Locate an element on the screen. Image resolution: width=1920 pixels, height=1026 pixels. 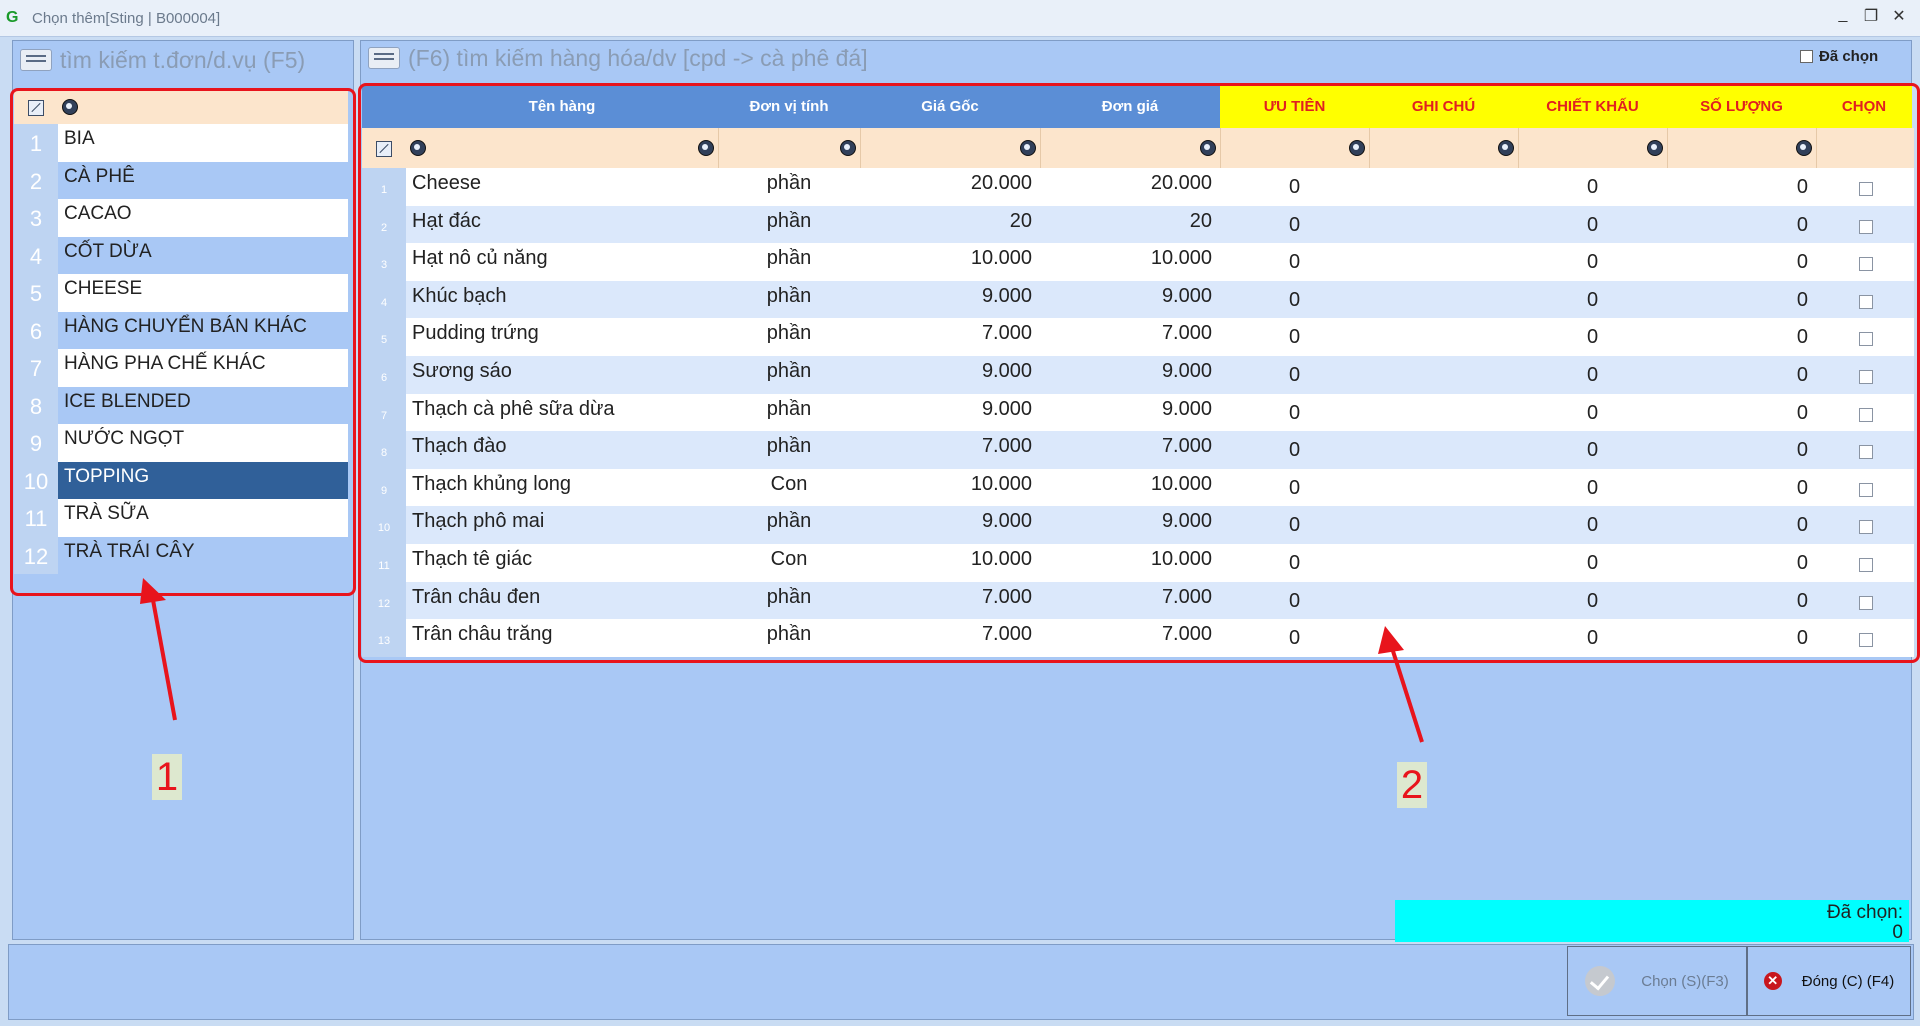
check-icon is located at coordinates (1600, 981).